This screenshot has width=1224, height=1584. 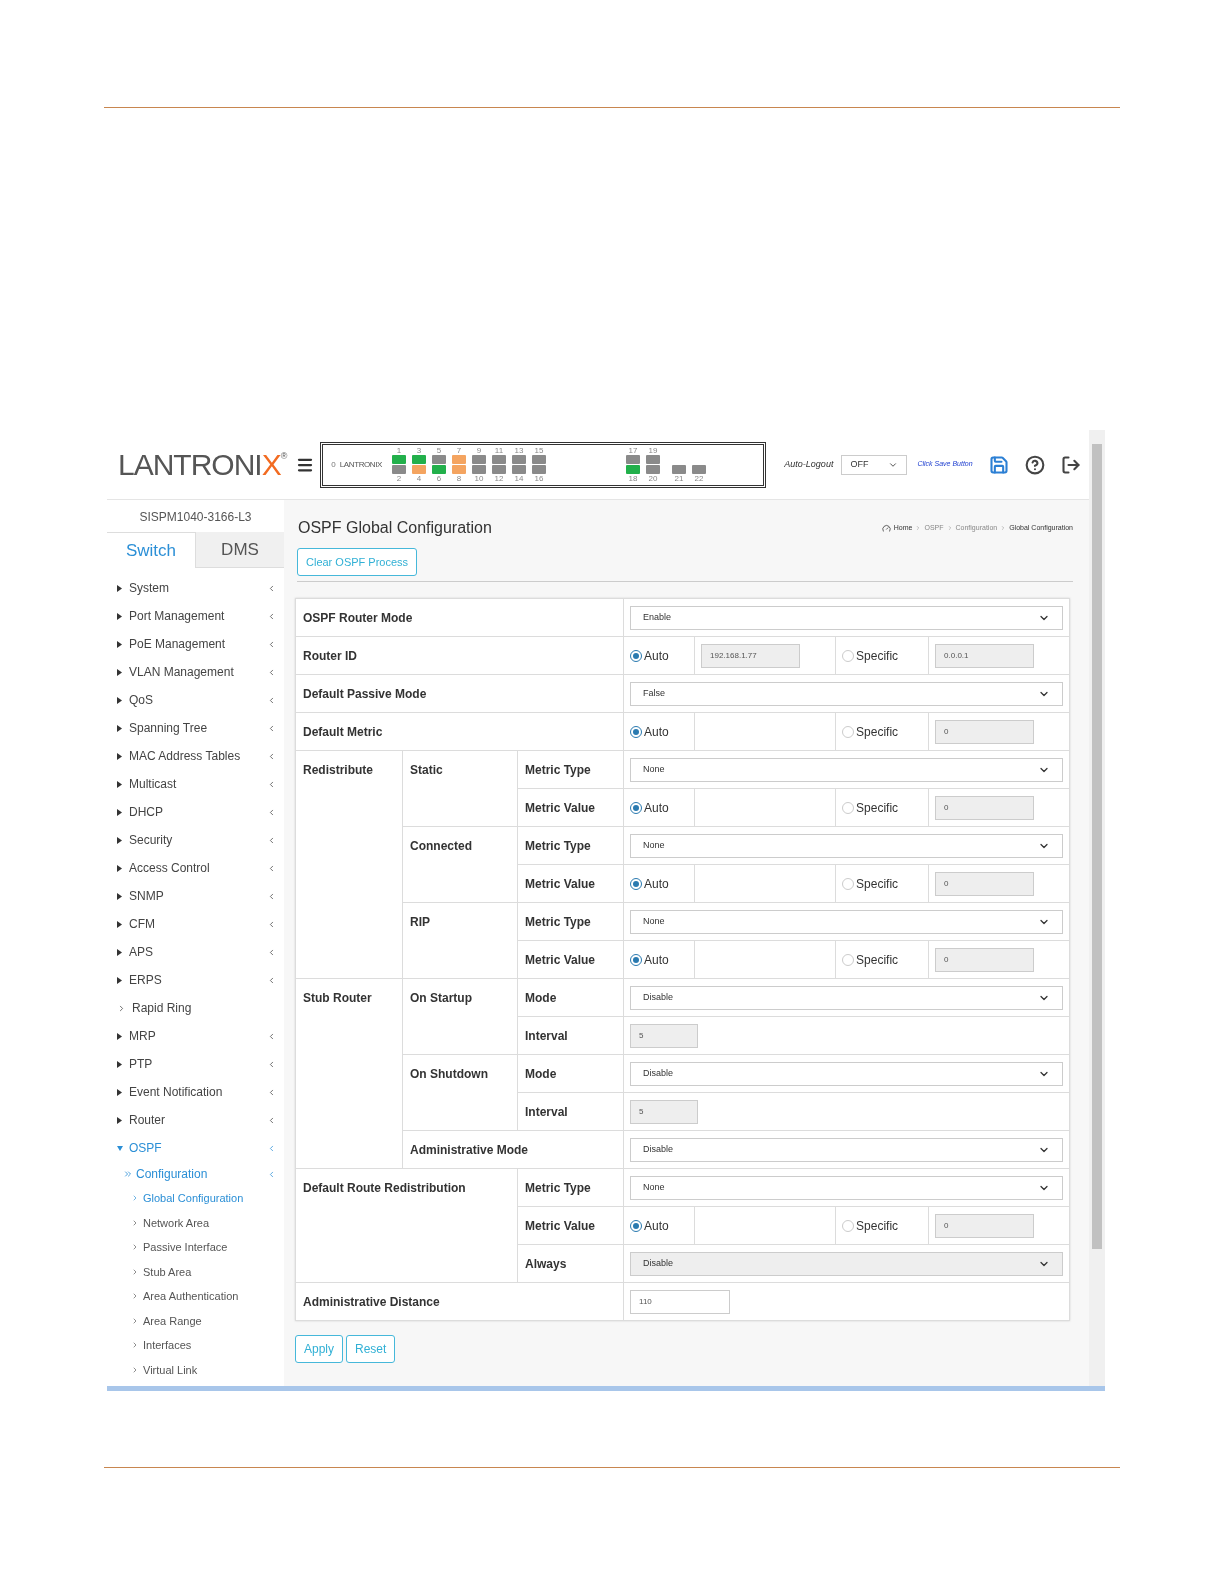 I want to click on help-icon, so click(x=1034, y=464).